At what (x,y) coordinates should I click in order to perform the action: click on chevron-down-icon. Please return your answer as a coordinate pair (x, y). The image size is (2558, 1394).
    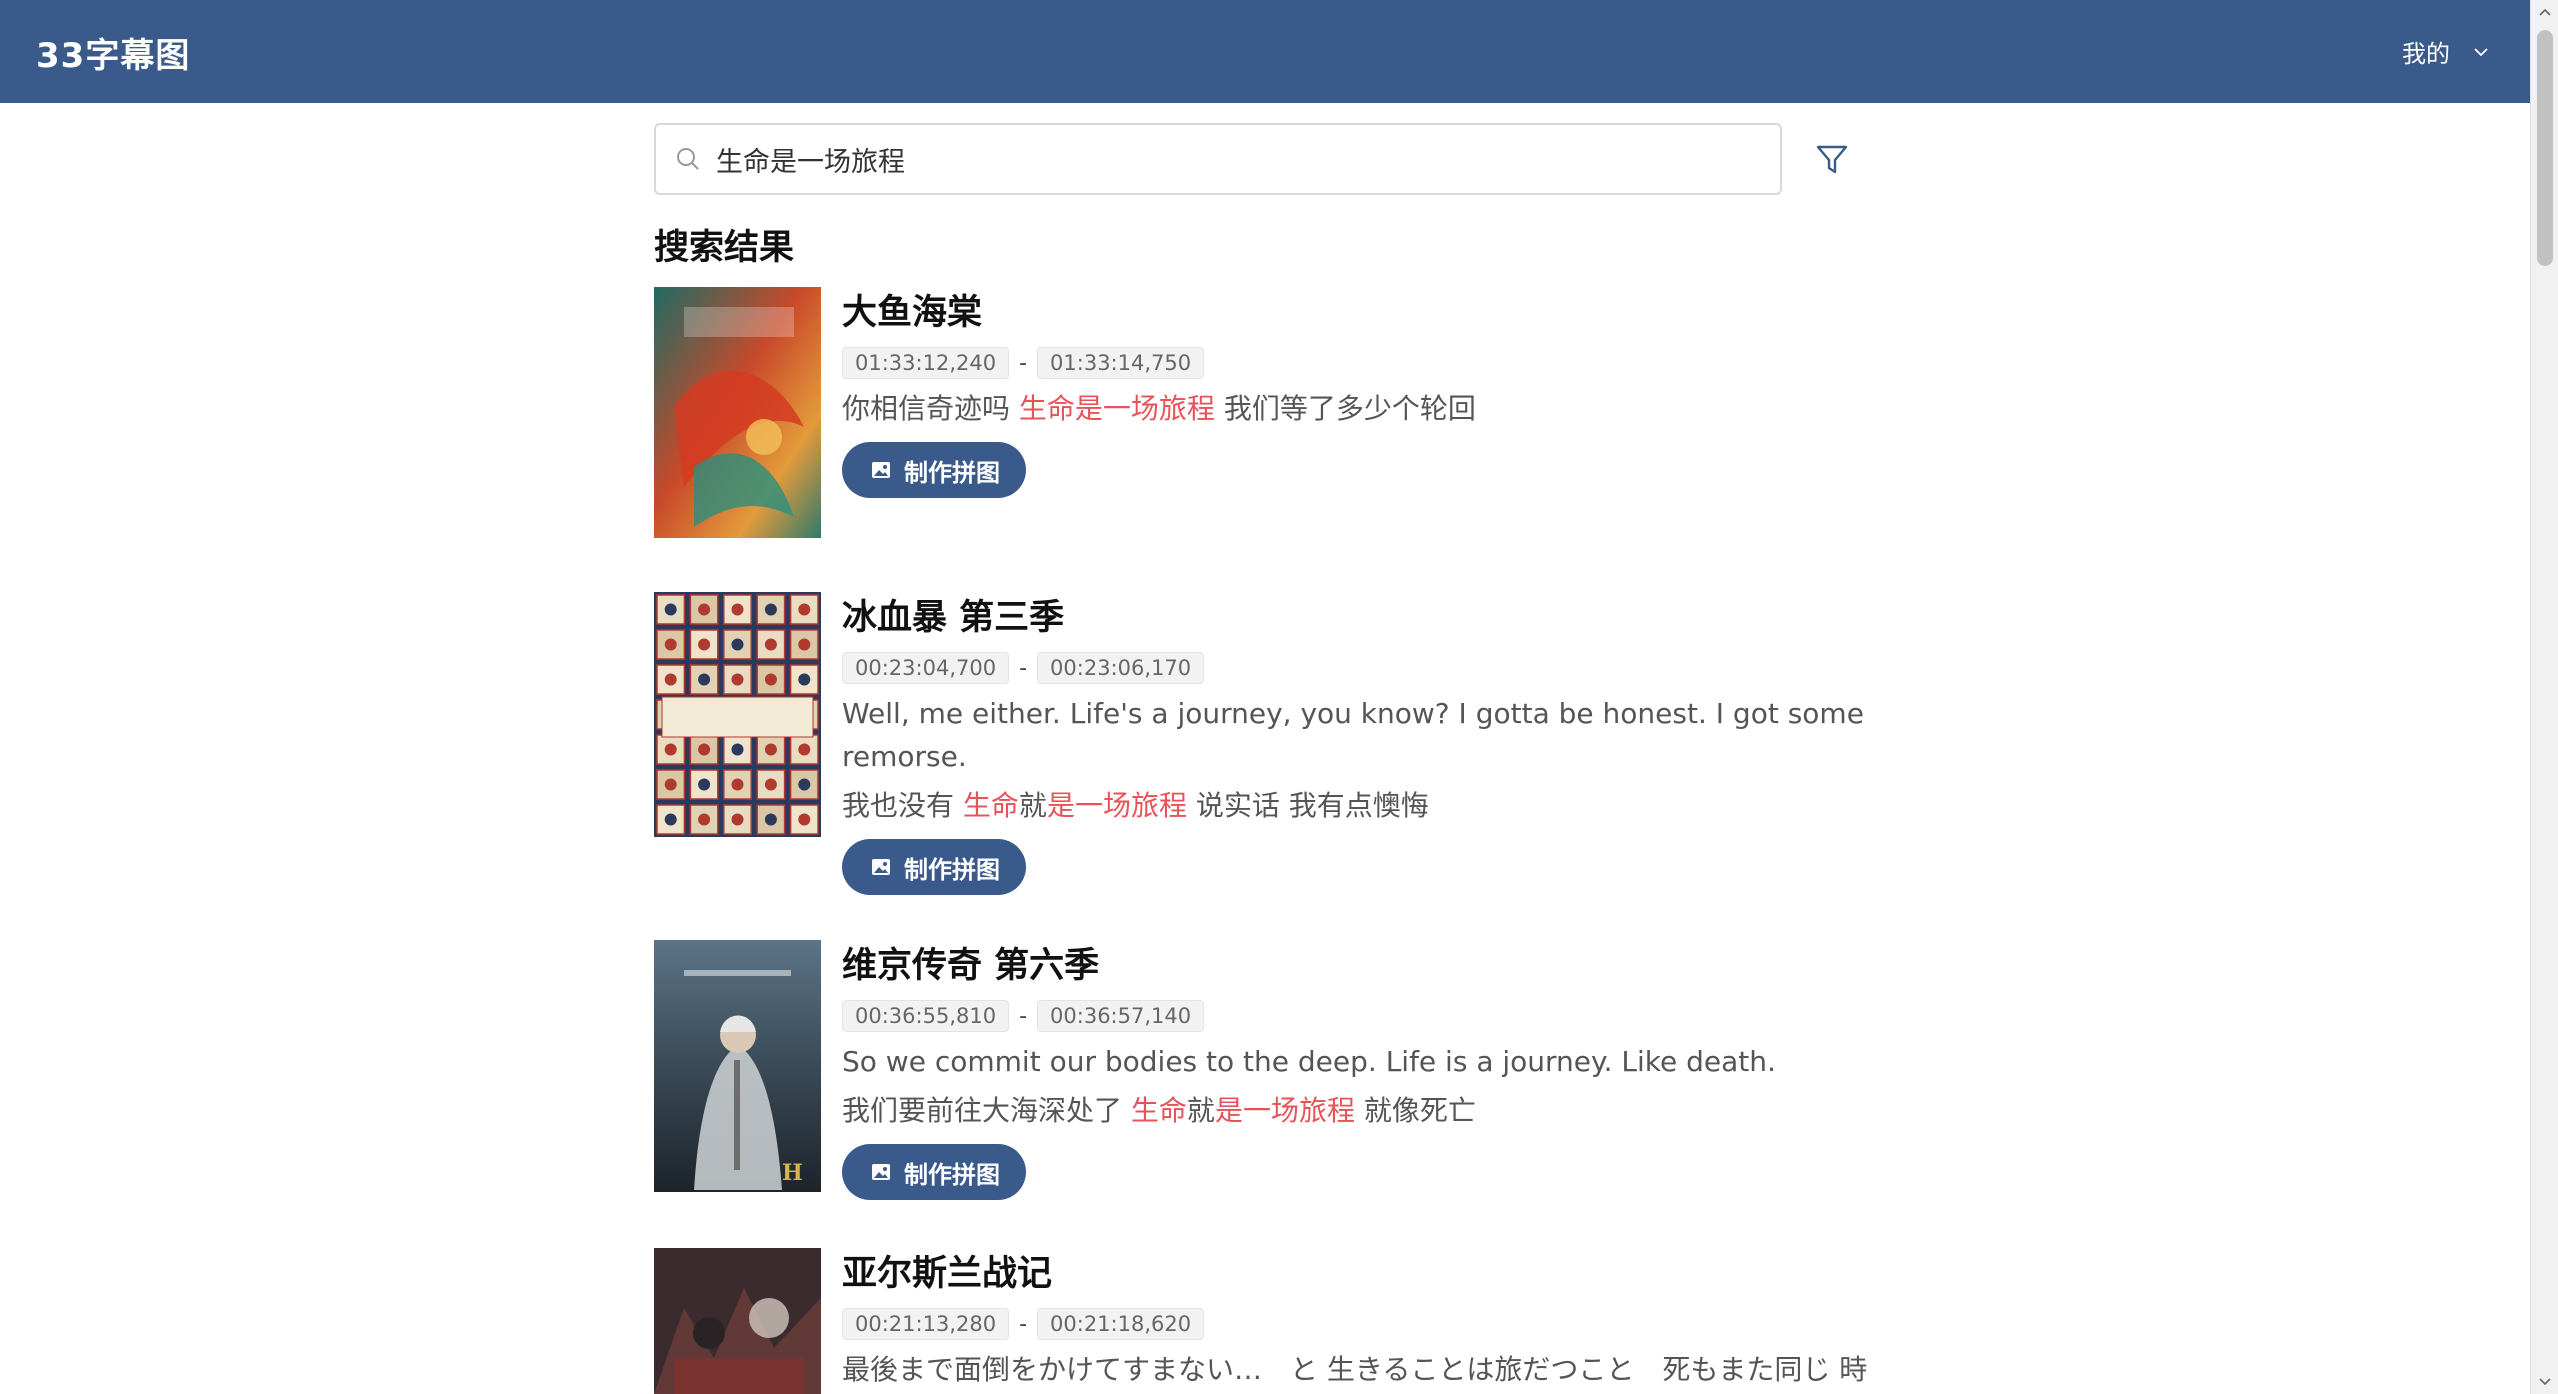
    Looking at the image, I should click on (2481, 51).